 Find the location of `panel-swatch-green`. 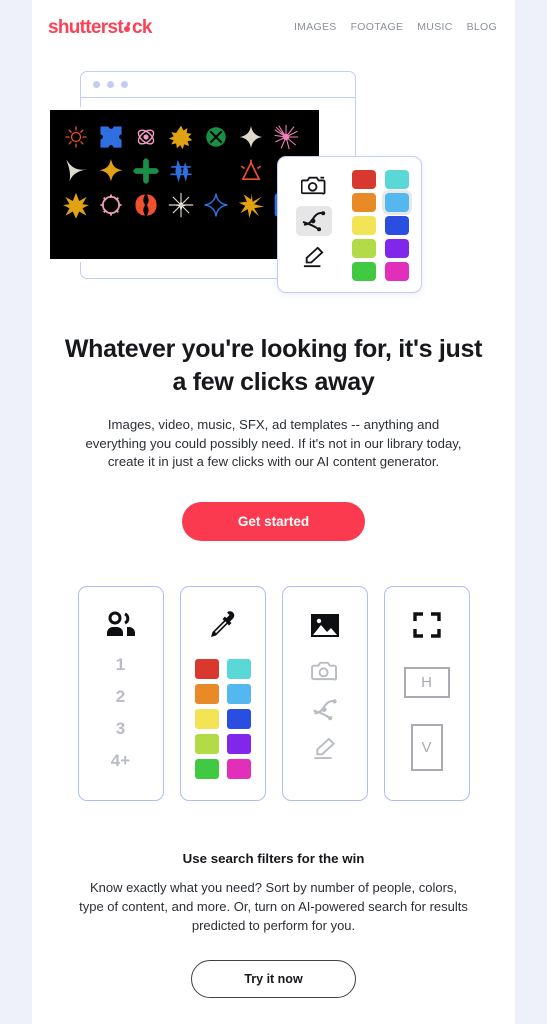

panel-swatch-green is located at coordinates (364, 271).